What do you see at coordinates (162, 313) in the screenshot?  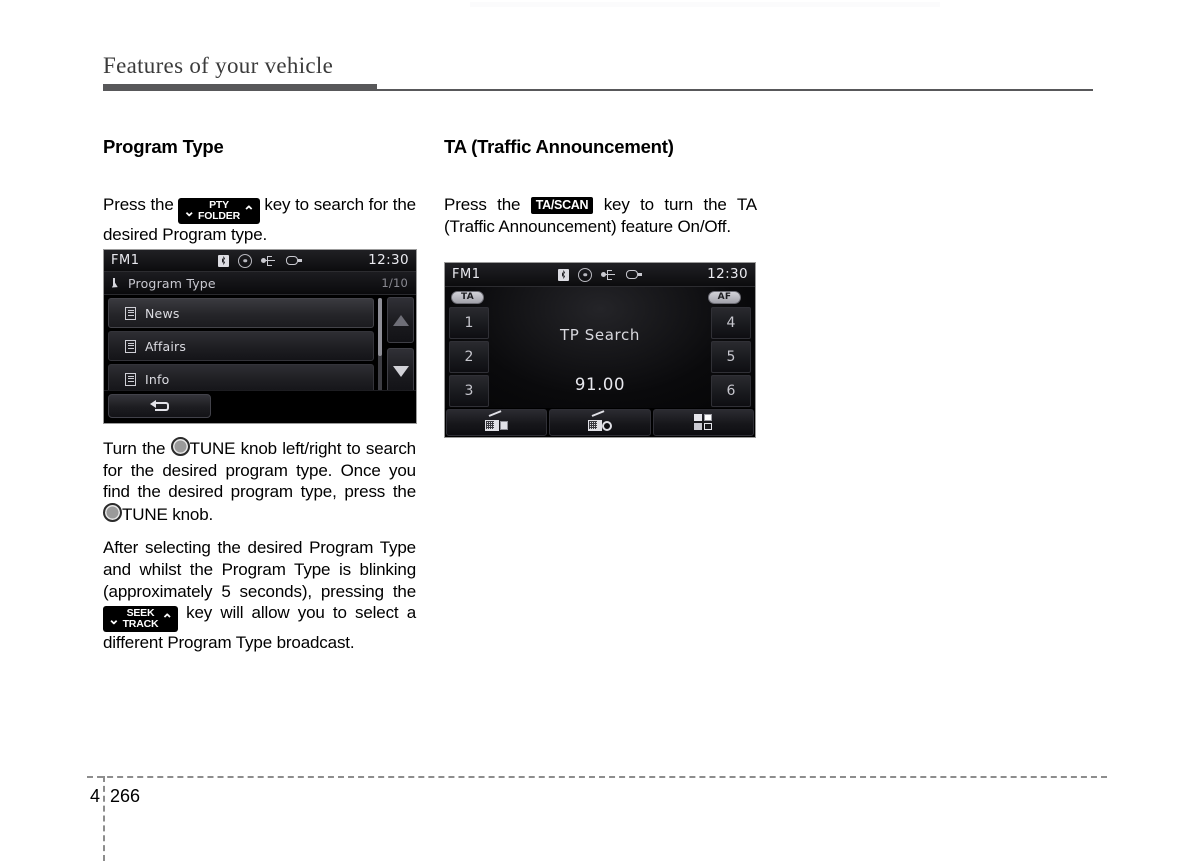 I see `list-item-label: News` at bounding box center [162, 313].